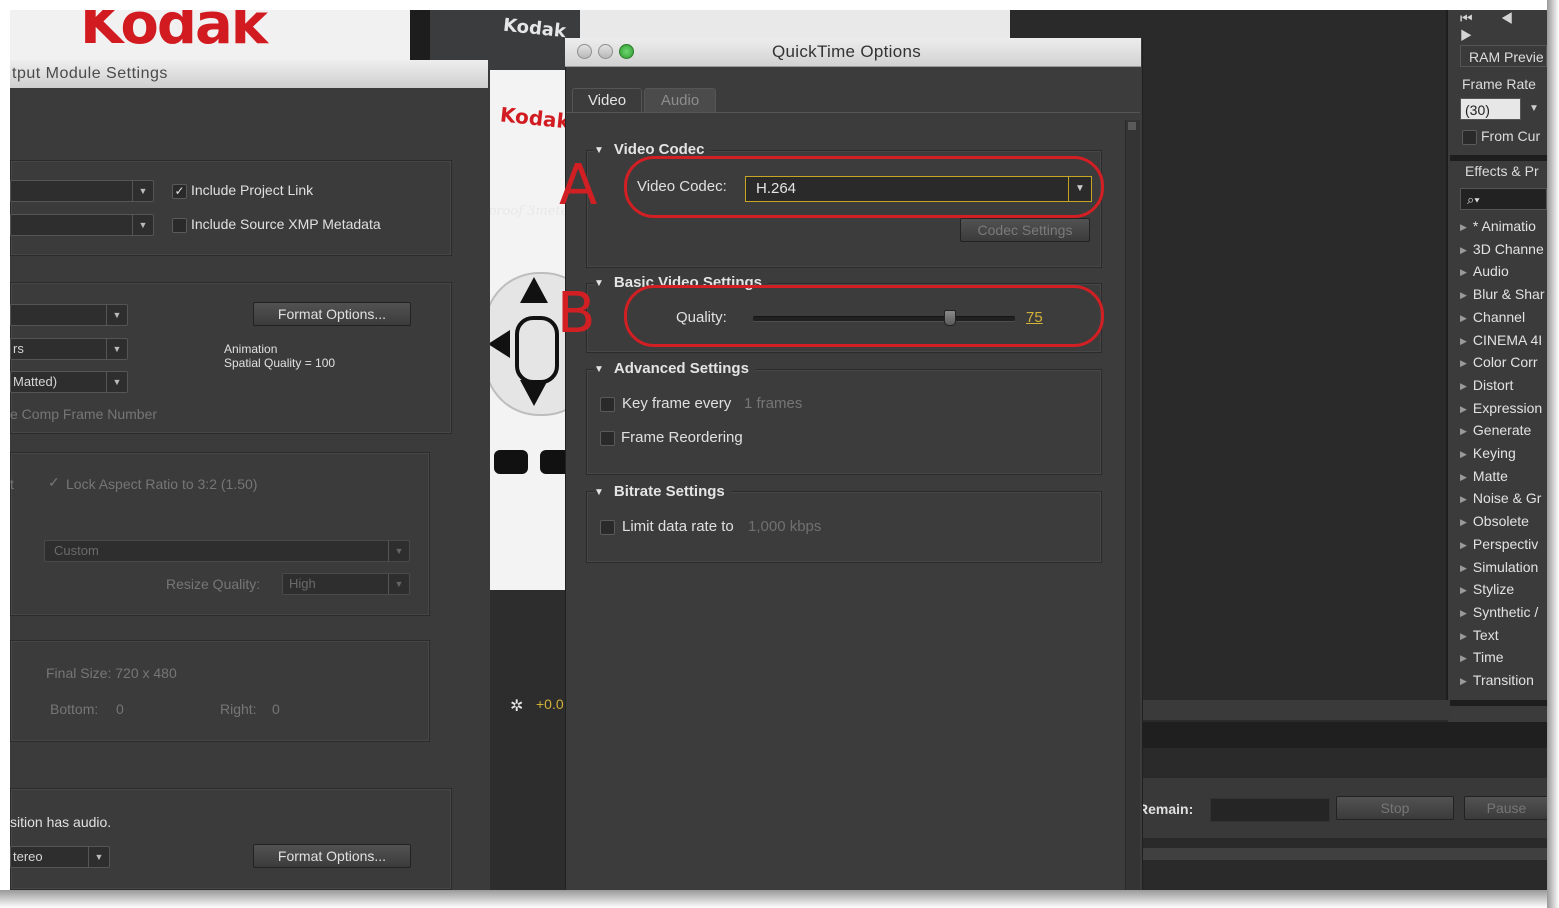  Describe the element at coordinates (1498, 226) in the screenshot. I see `effects-category-item: ▶ * Animatio` at that location.